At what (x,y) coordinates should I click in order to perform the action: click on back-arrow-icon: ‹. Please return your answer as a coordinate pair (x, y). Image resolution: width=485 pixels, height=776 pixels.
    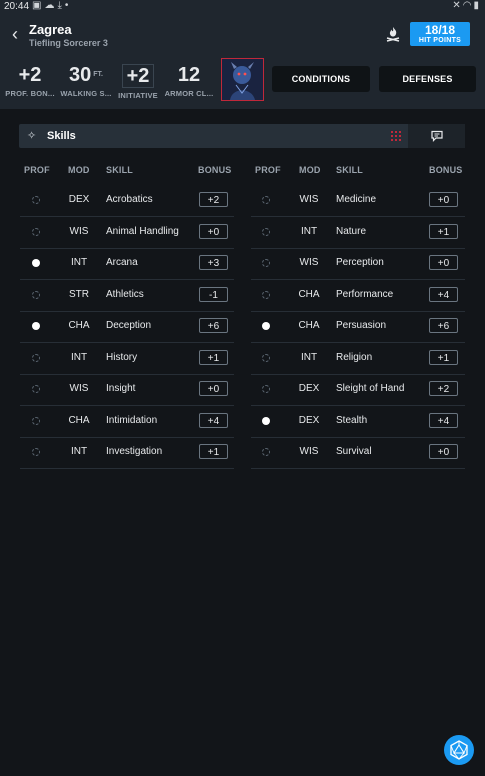
    Looking at the image, I should click on (15, 34).